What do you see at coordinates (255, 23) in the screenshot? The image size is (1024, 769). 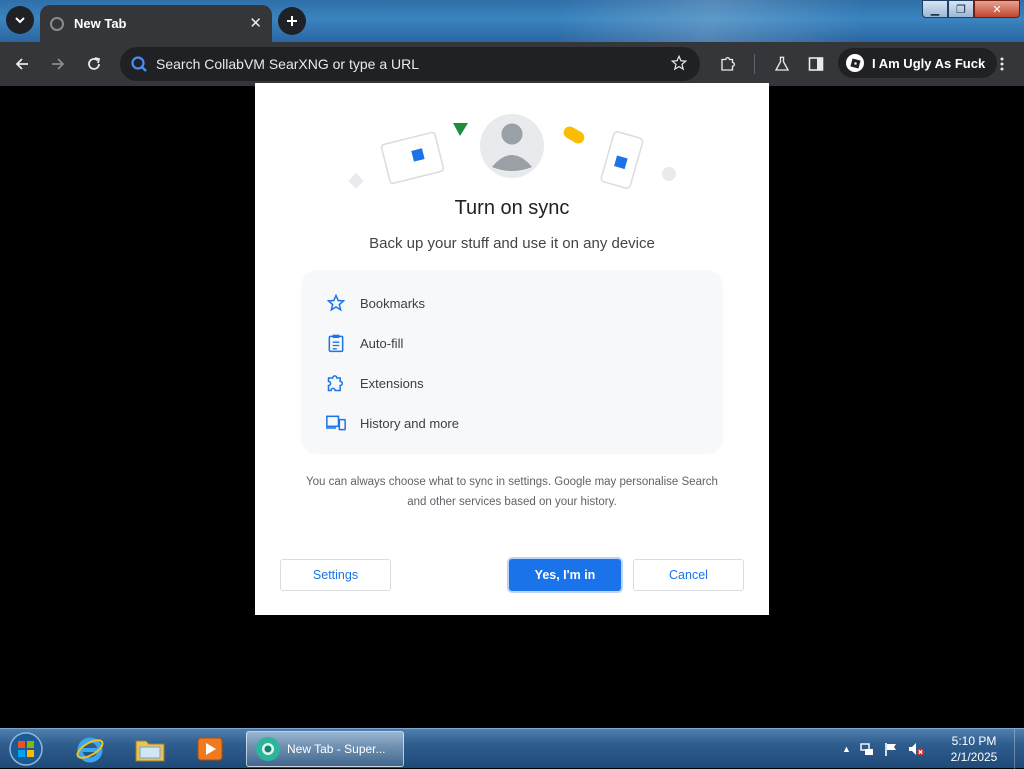 I see `close-tab-icon: ✕` at bounding box center [255, 23].